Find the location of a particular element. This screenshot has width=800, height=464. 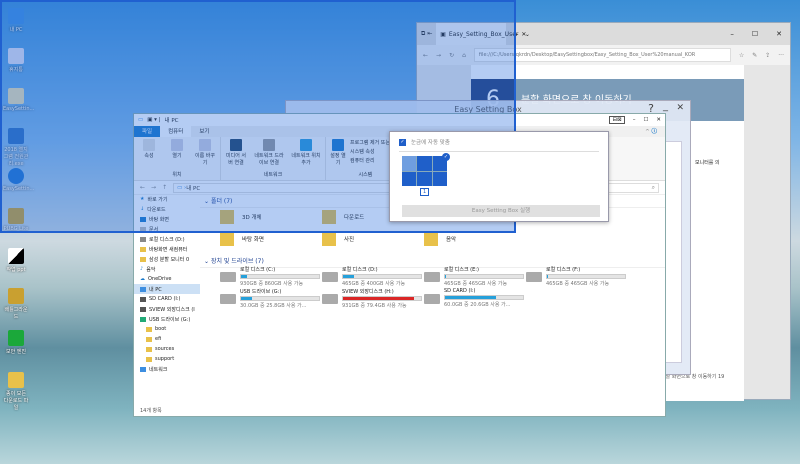

button-label: 이름 바꾸기 is located at coordinates (205, 159).